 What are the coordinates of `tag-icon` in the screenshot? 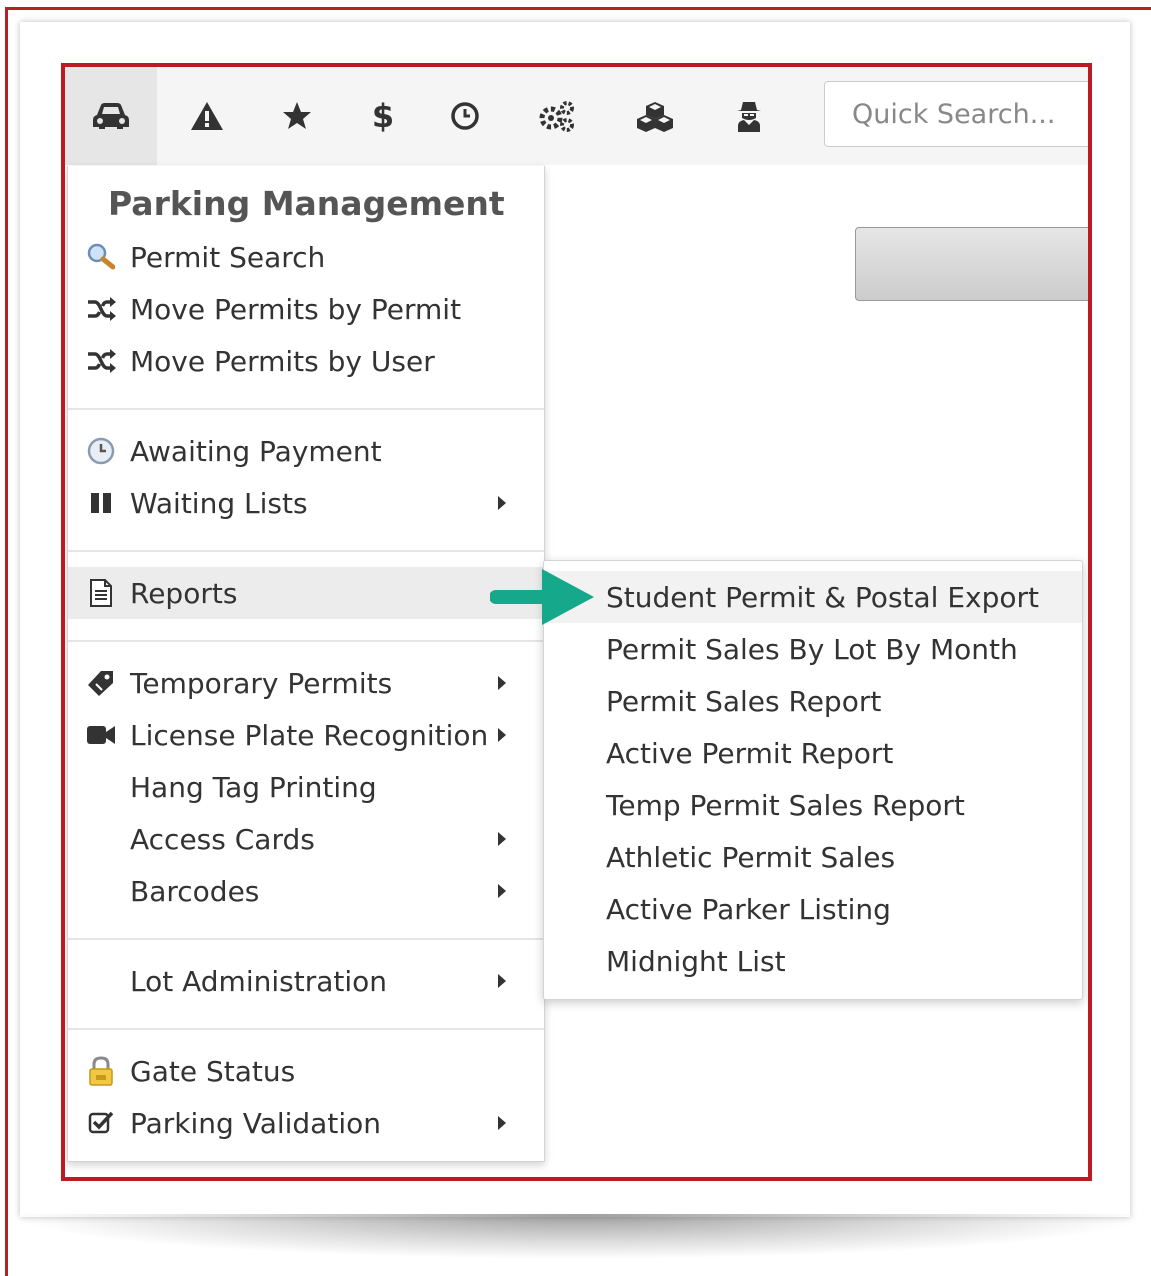 It's located at (101, 683).